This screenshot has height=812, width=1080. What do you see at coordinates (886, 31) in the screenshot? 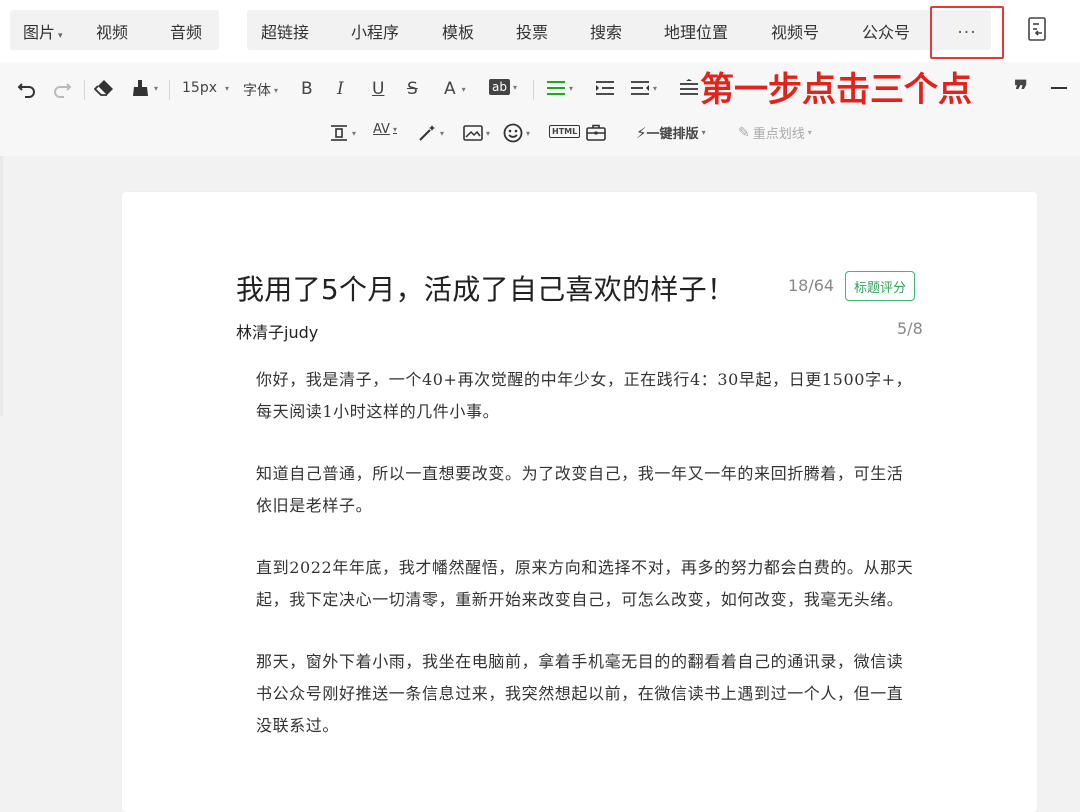
I see `tab-official-account: 公众号` at bounding box center [886, 31].